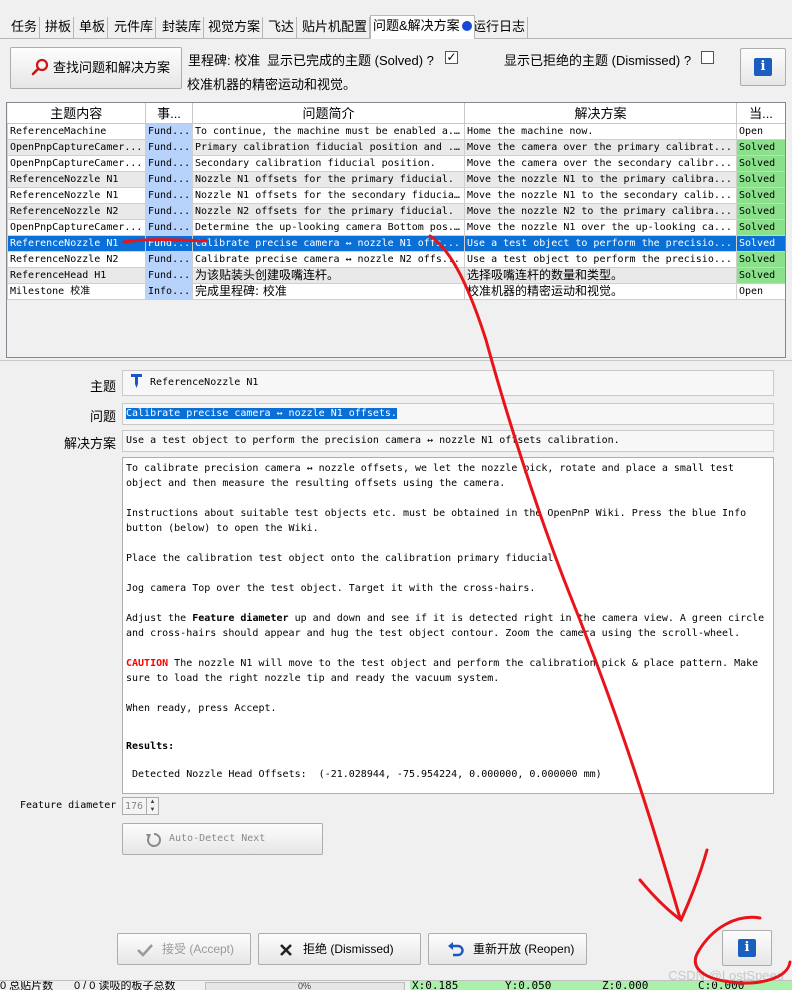 The width and height of the screenshot is (792, 990). What do you see at coordinates (272, 84) in the screenshot?
I see `milestone-description: 校准机器的精密运动和视觉。` at bounding box center [272, 84].